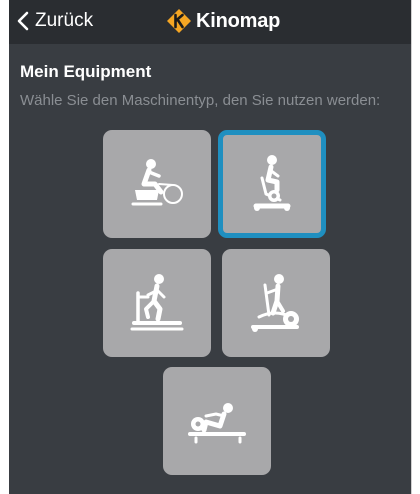 Image resolution: width=420 pixels, height=494 pixels. What do you see at coordinates (86, 71) in the screenshot?
I see `page-title: Mein Equipment` at bounding box center [86, 71].